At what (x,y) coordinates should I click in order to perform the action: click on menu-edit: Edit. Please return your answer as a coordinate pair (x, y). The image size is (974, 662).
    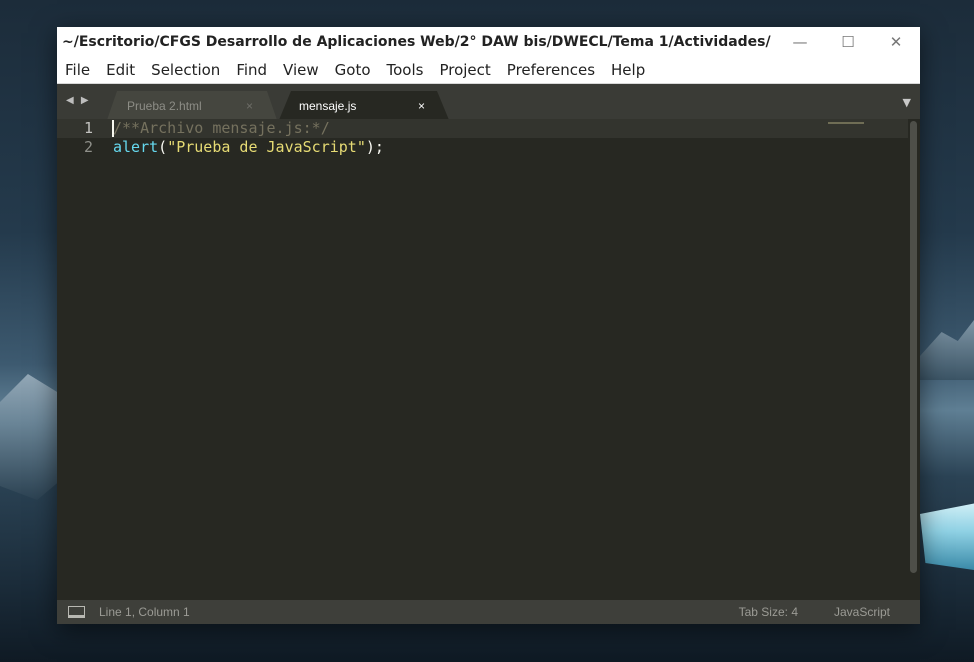
    Looking at the image, I should click on (120, 70).